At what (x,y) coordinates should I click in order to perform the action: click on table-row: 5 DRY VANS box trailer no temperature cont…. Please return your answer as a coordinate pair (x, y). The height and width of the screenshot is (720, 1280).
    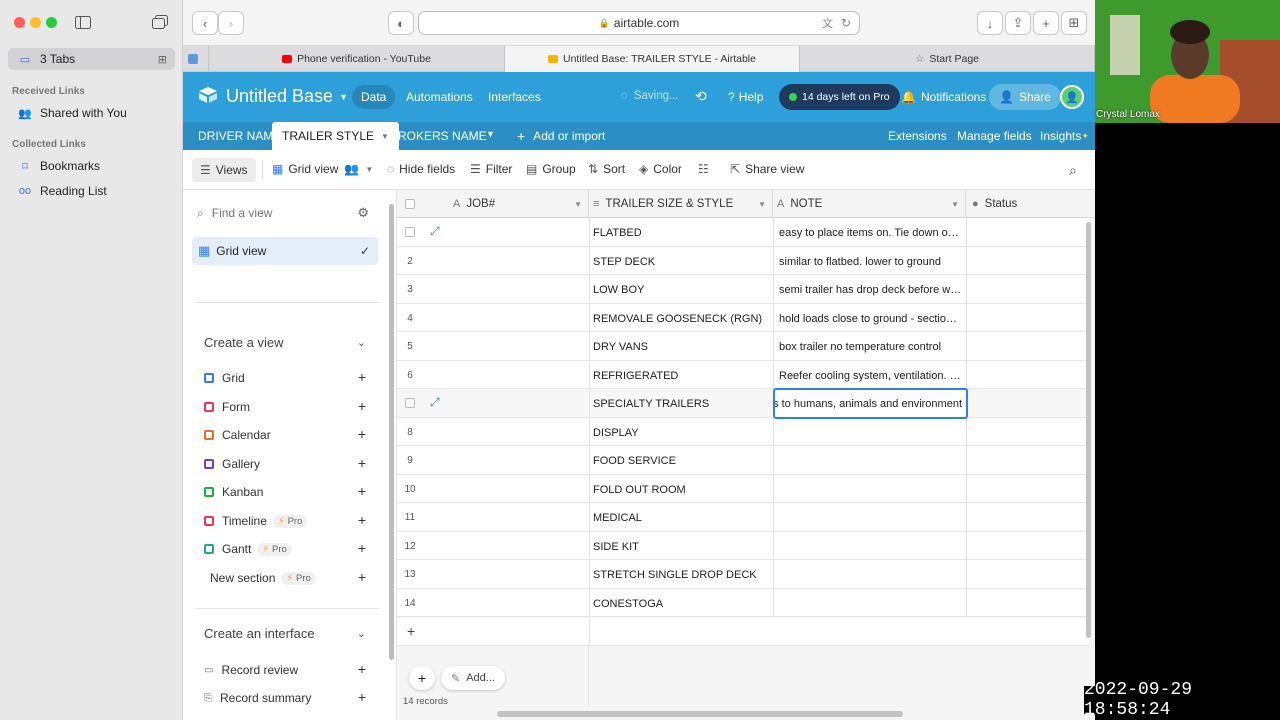
    Looking at the image, I should click on (743, 346).